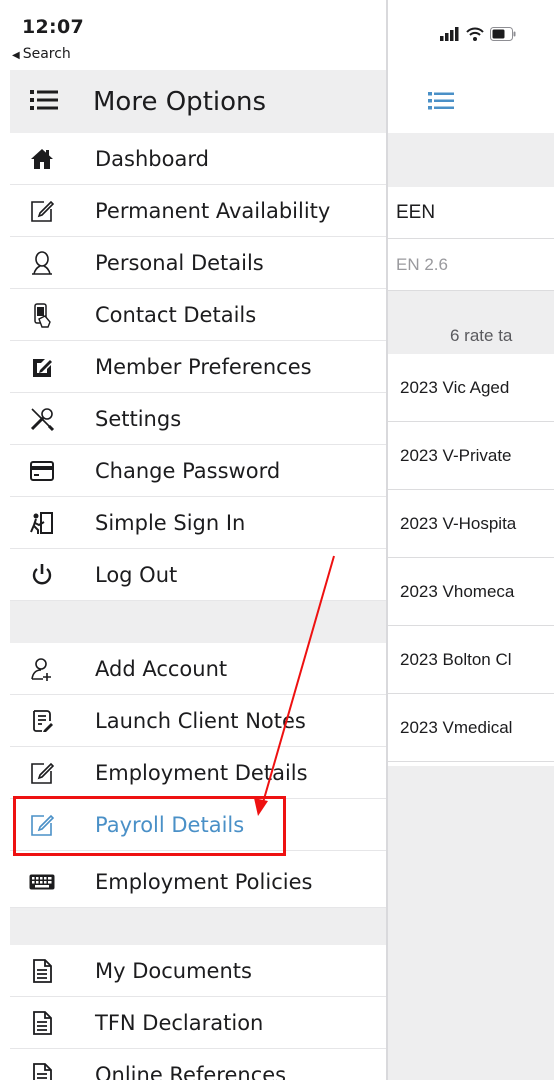  I want to click on rate-row: 2023 V-Hospita, so click(471, 524).